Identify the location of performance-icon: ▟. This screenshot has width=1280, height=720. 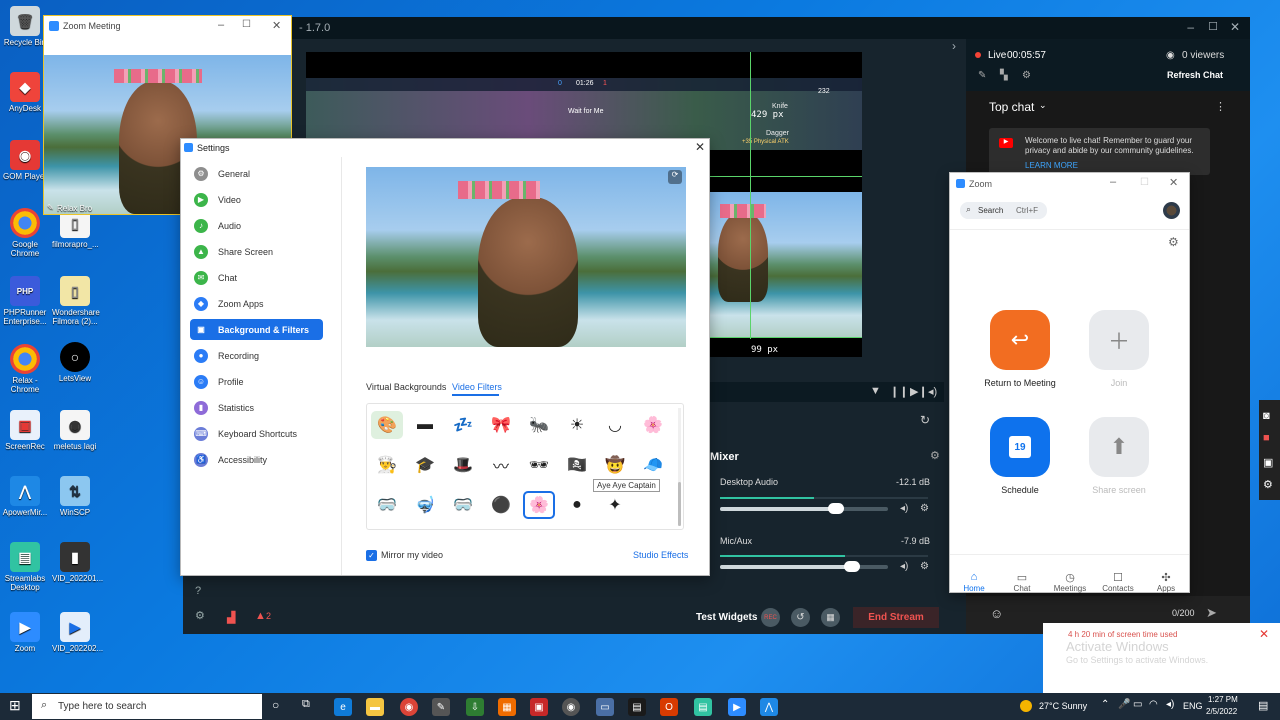
(231, 617).